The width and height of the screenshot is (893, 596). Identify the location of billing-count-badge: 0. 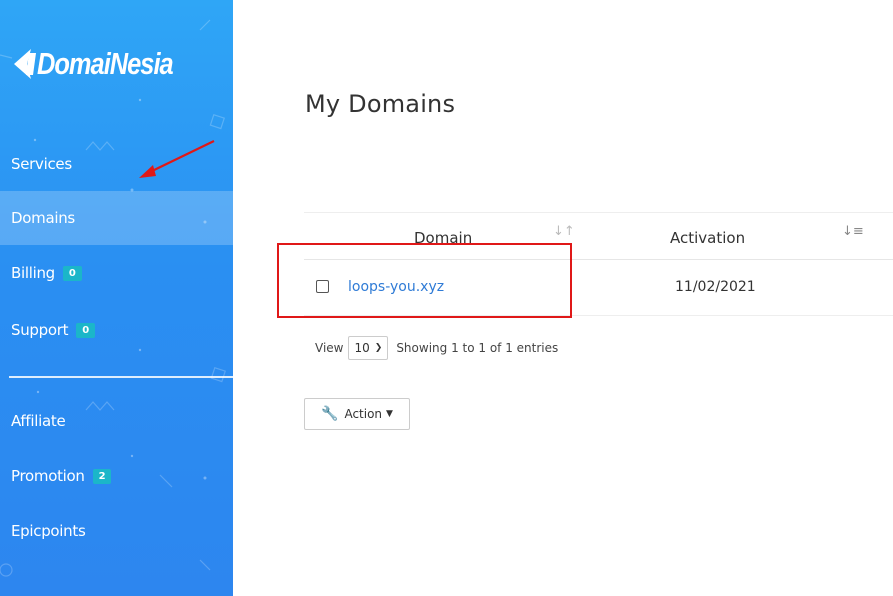
(72, 273).